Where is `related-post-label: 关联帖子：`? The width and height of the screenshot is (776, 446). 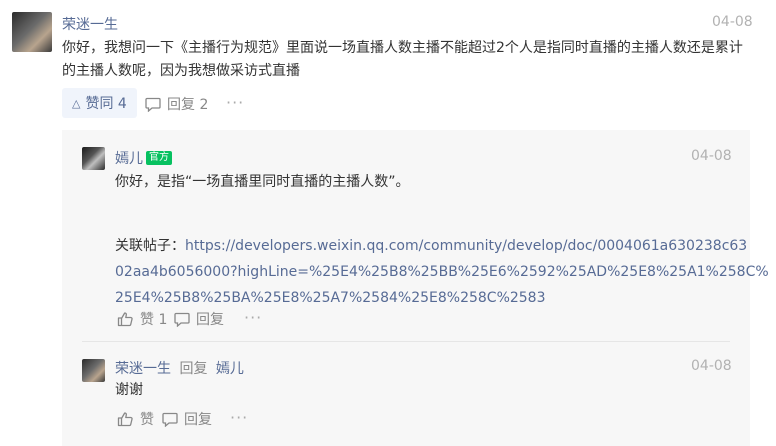
related-post-label: 关联帖子： is located at coordinates (150, 246).